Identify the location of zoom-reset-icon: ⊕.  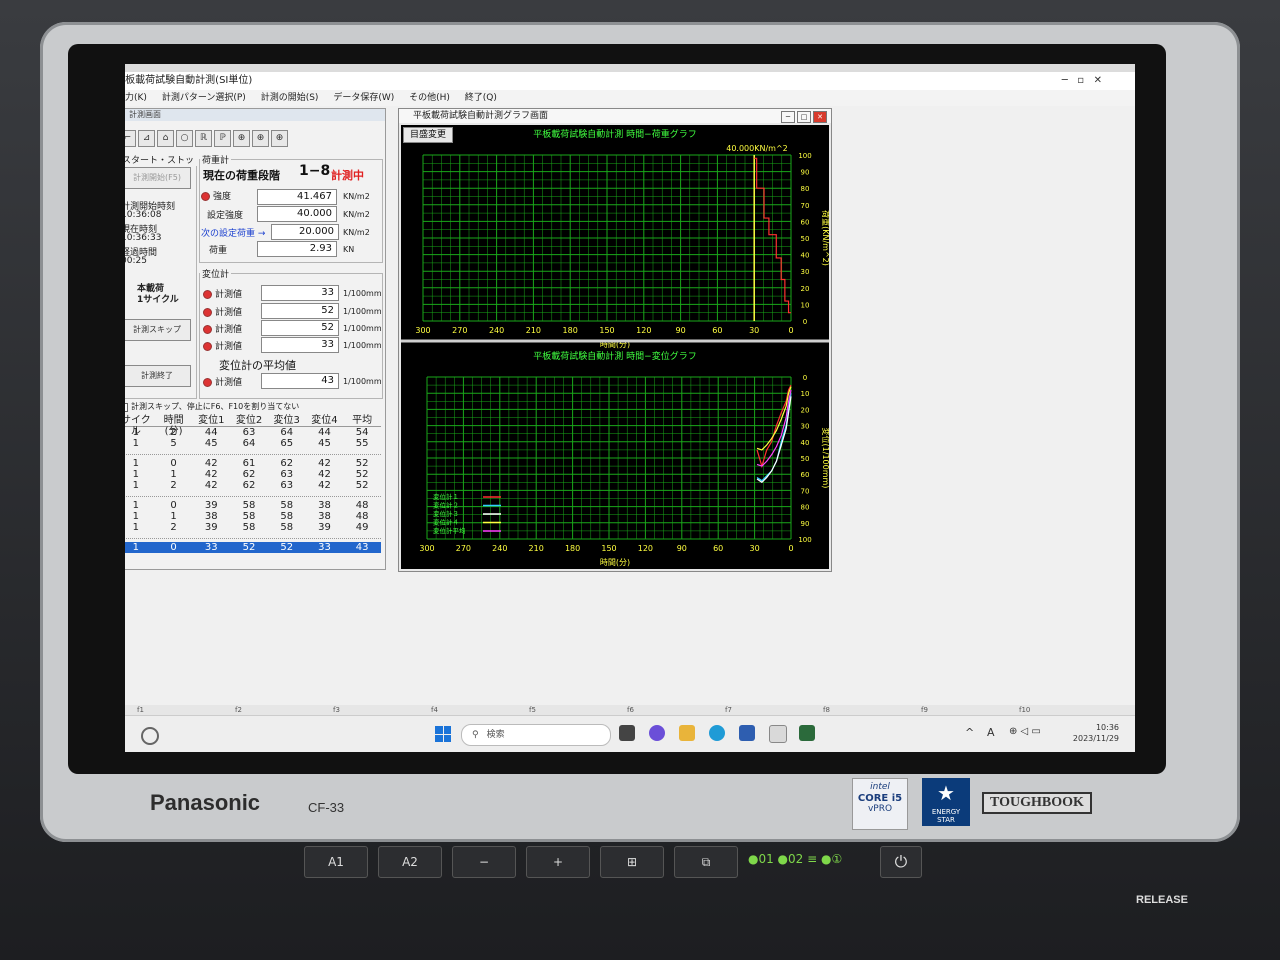
(279, 138).